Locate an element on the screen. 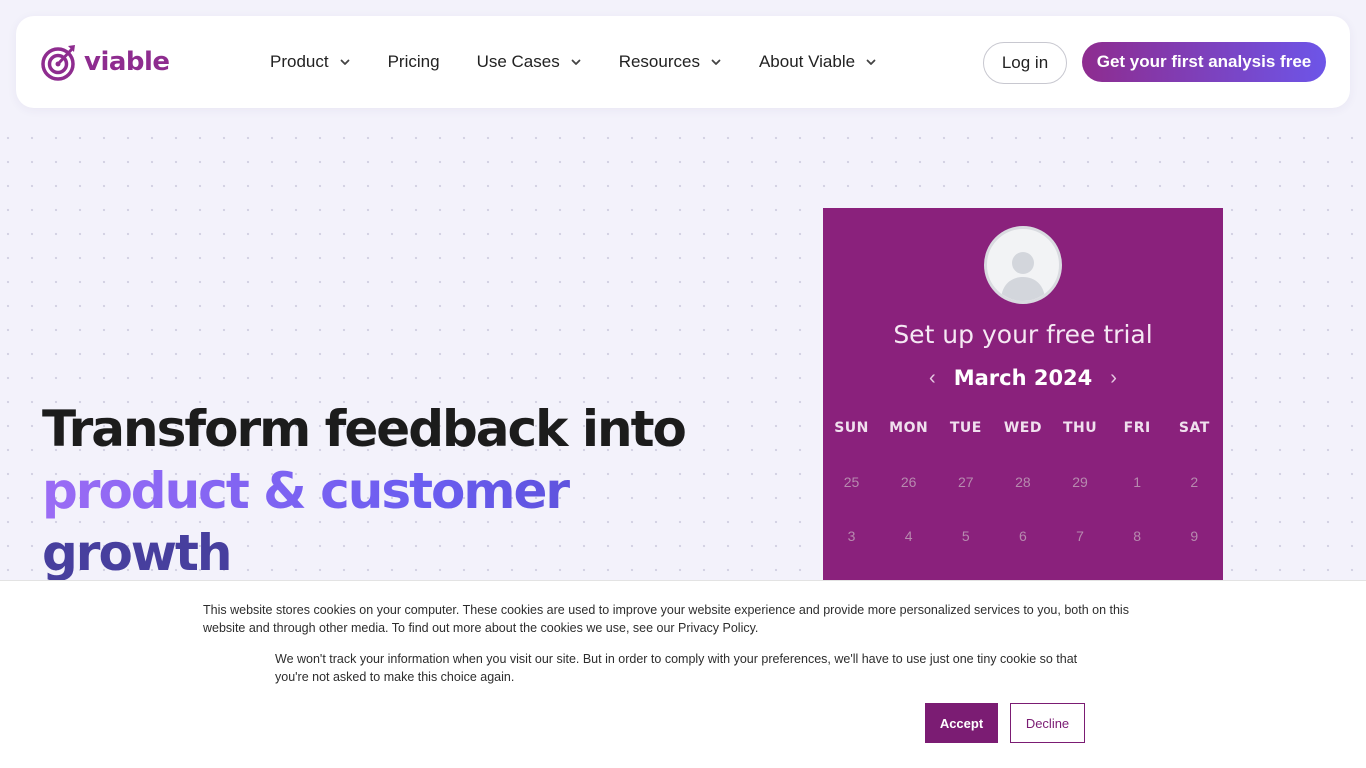  hero-line-2: product & customer is located at coordinates (392, 491).